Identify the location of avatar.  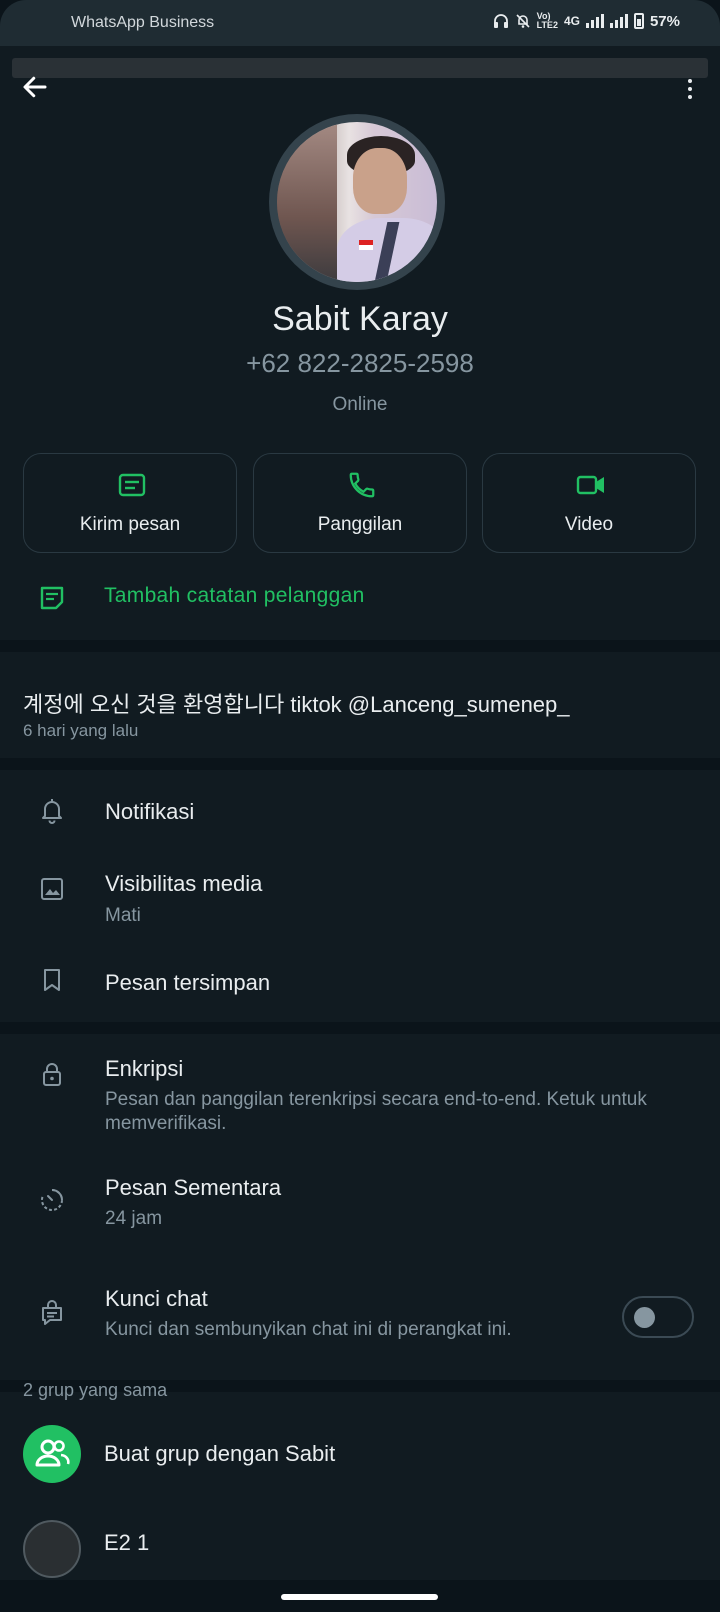
(357, 202).